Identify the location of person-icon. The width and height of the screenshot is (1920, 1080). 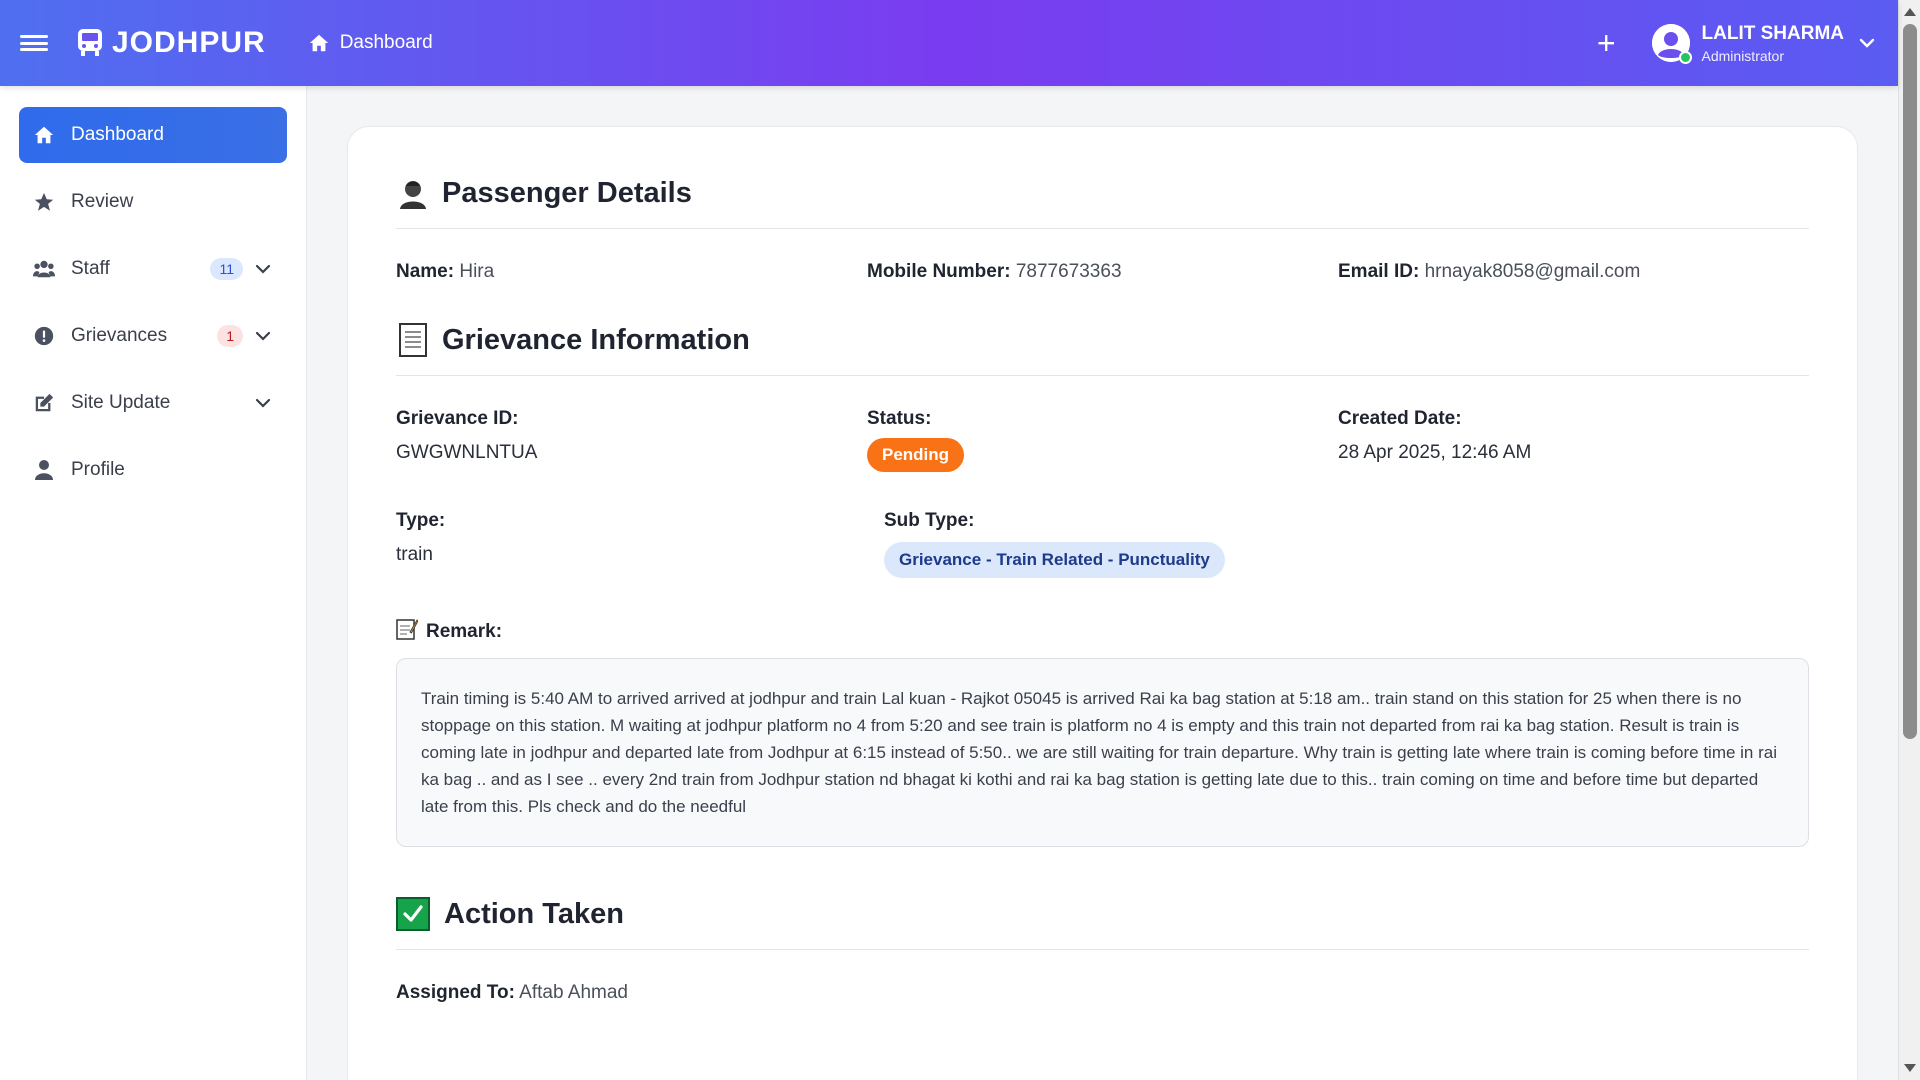
(413, 194).